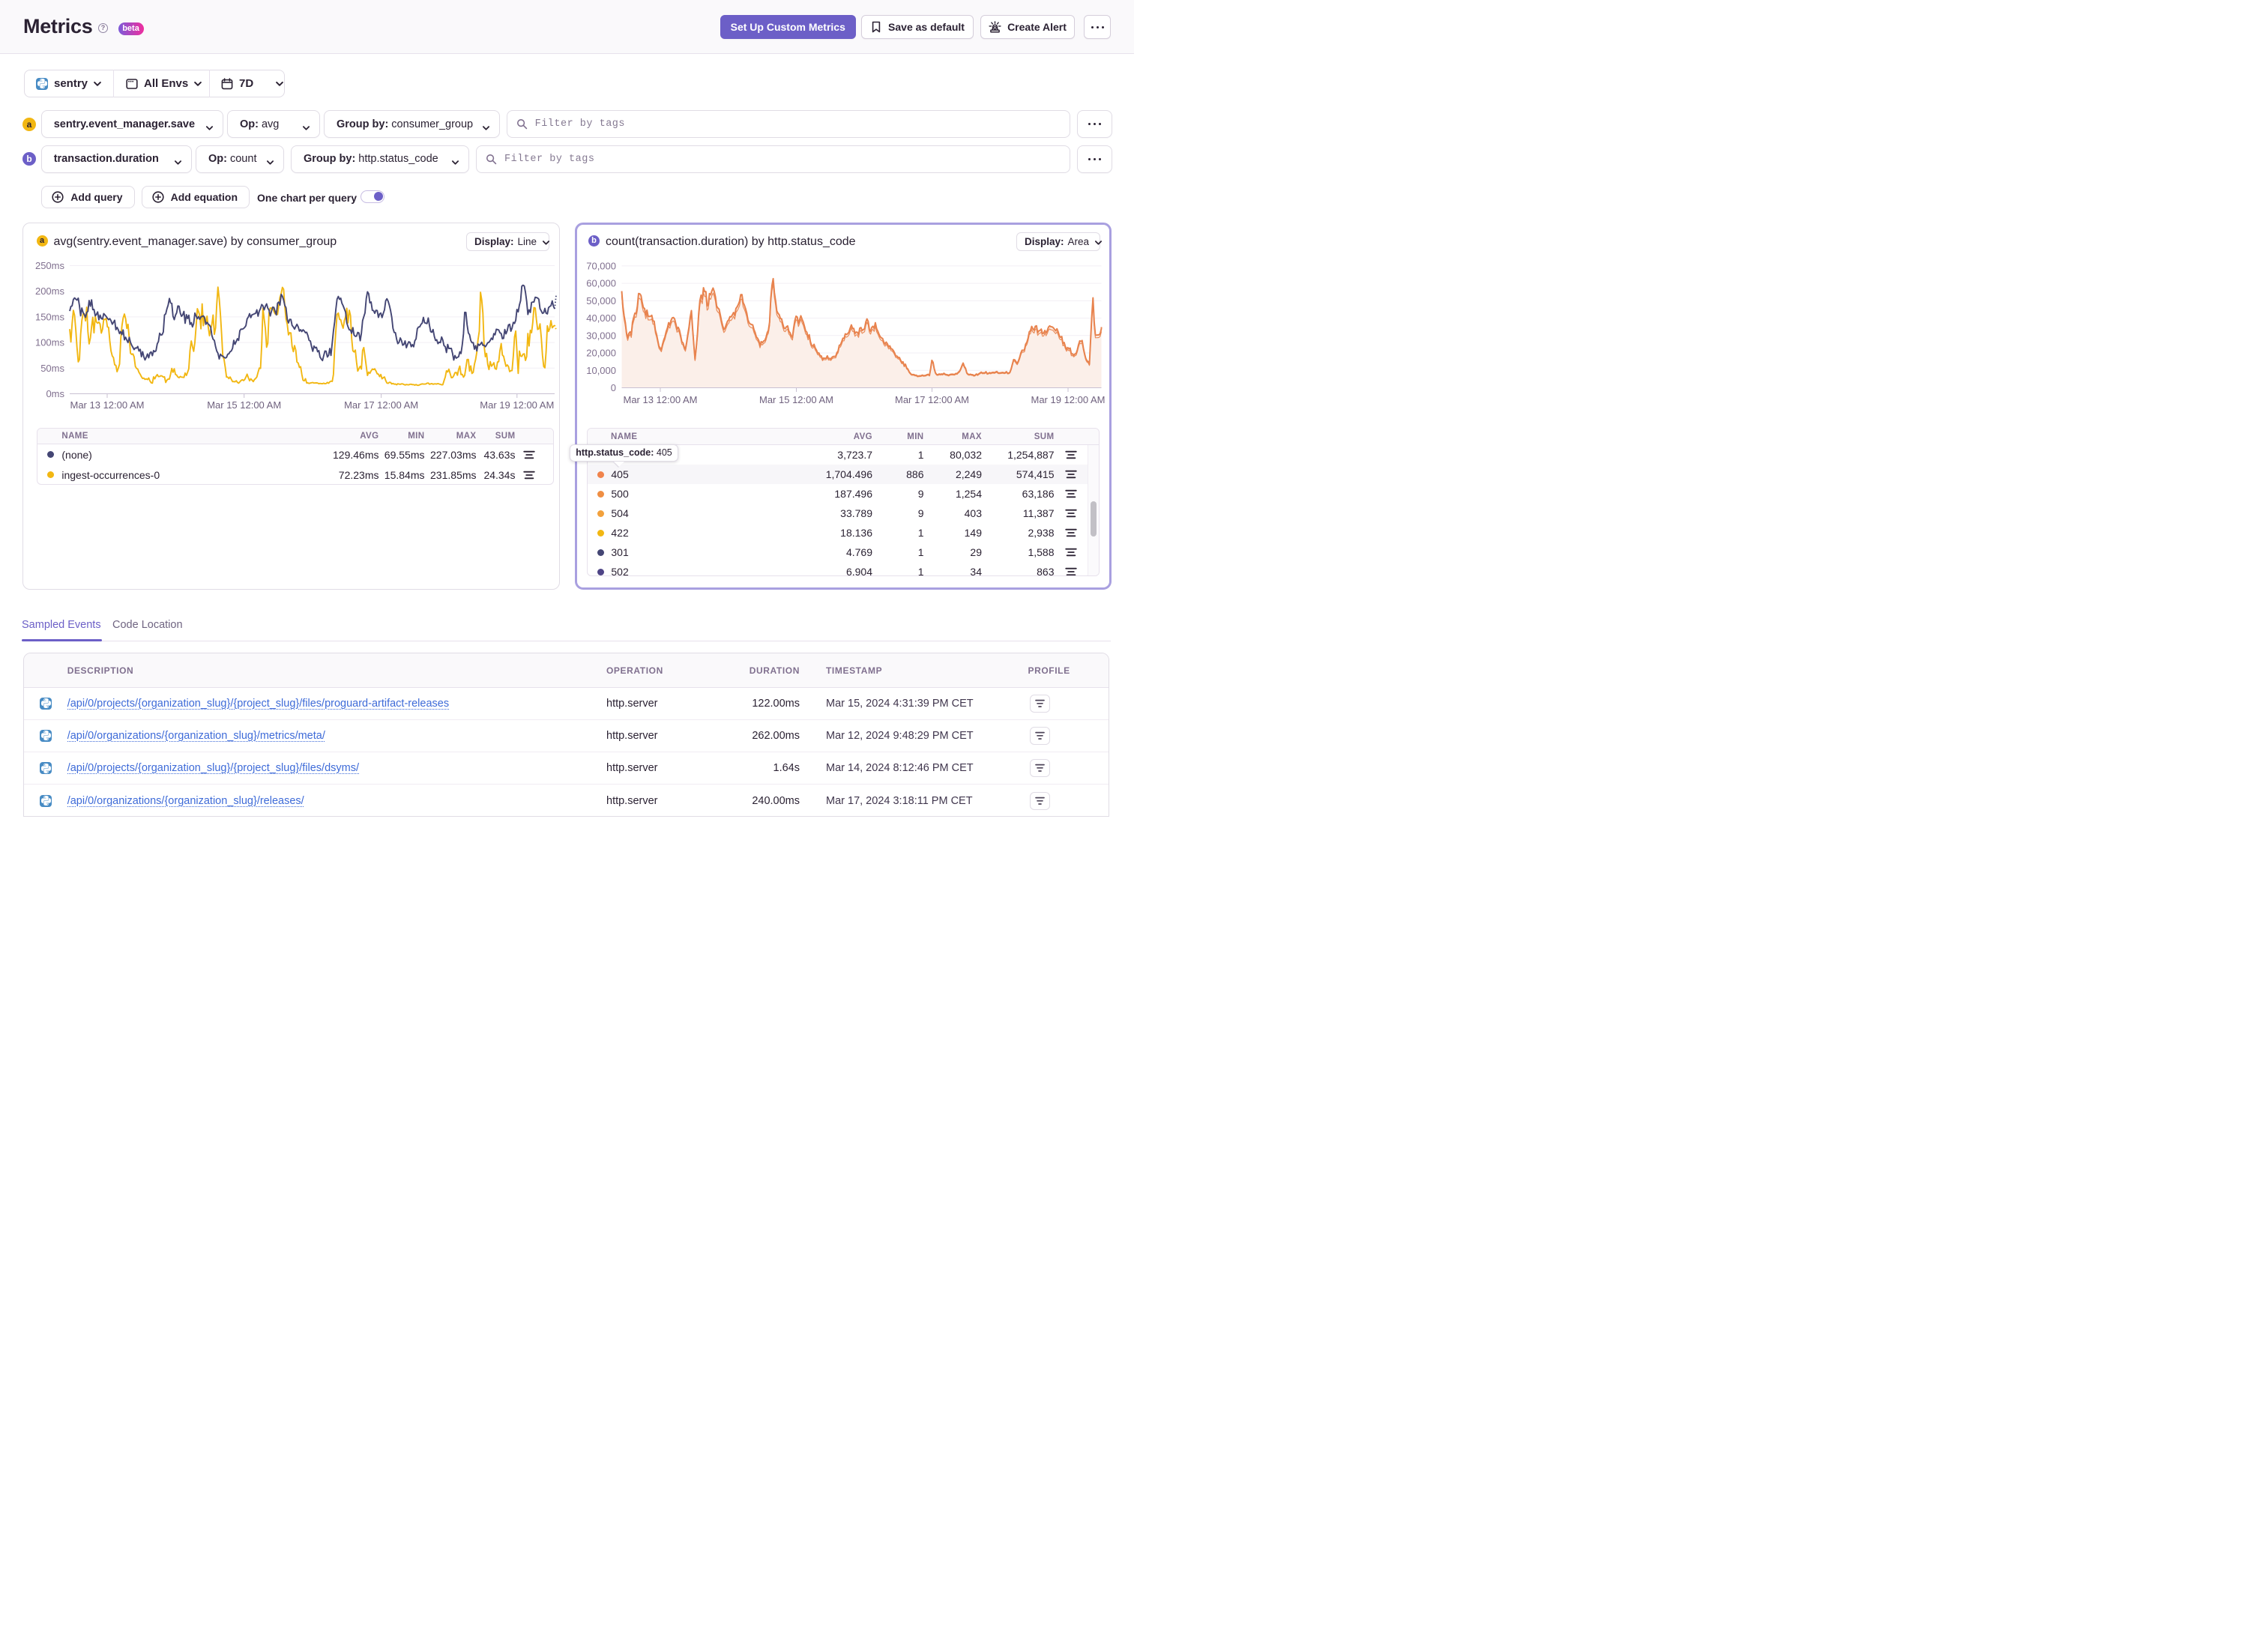 The height and width of the screenshot is (1632, 2268). Describe the element at coordinates (55, 393) in the screenshot. I see `svg-text: 0ms` at that location.